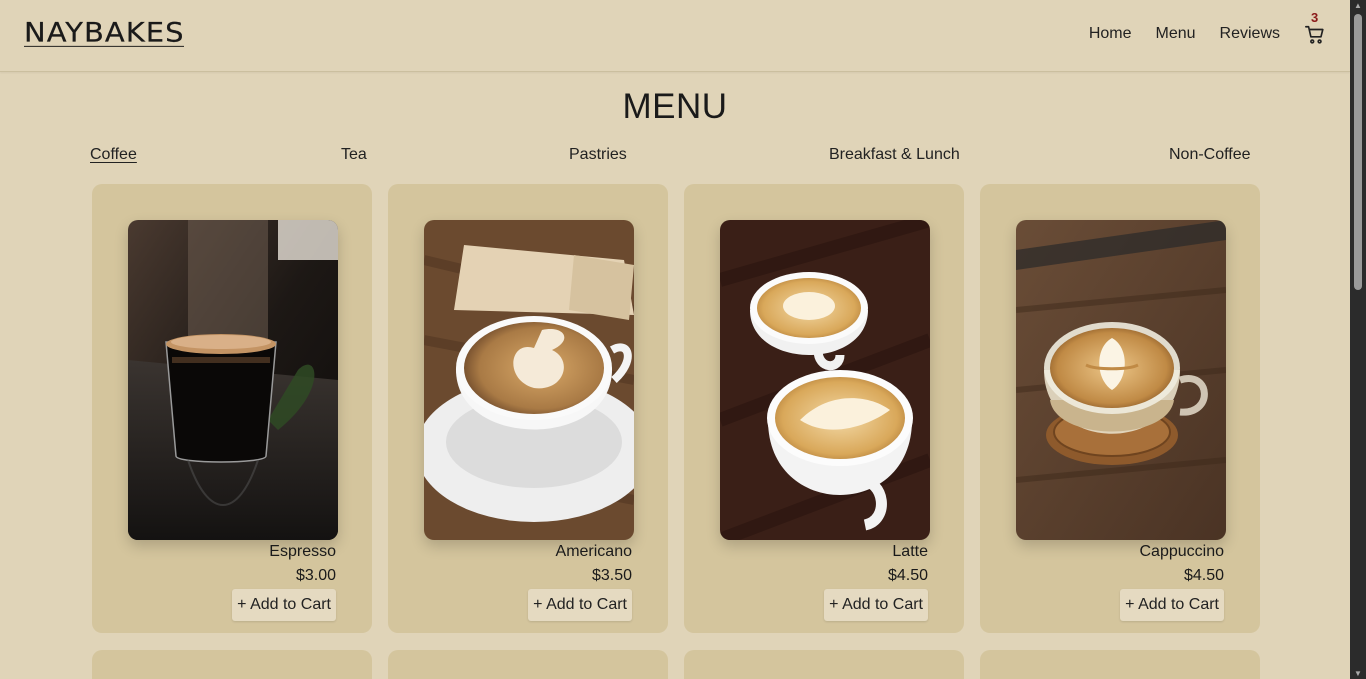 This screenshot has width=1366, height=679. I want to click on scroll-down-arrow-icon: ▼, so click(1358, 673).